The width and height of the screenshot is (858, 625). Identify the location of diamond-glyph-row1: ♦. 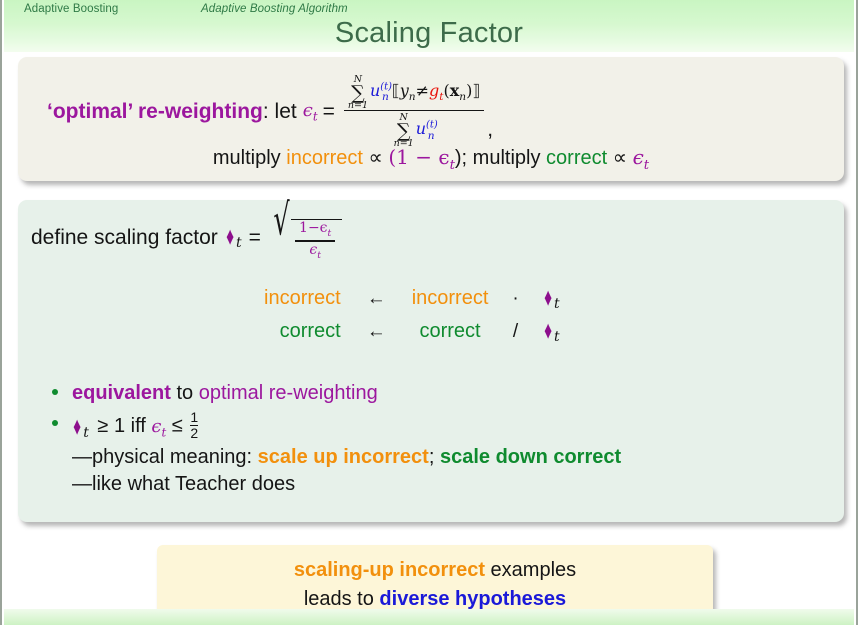
(547, 298).